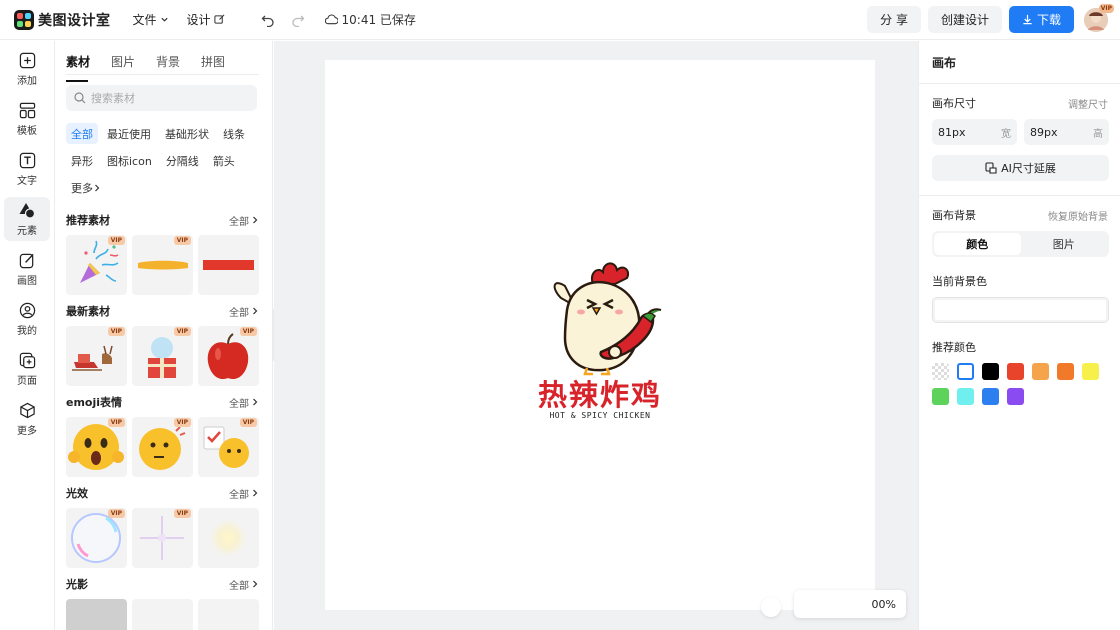 This screenshot has height=630, width=1120. I want to click on section-light-effects: 光效 全部 VIP VIP, so click(162, 526).